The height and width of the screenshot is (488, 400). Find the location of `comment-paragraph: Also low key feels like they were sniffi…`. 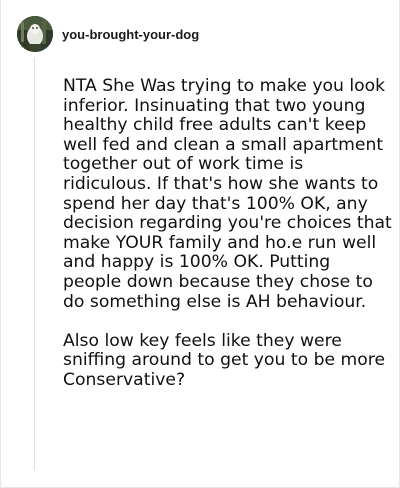

comment-paragraph: Also low key feels like they were sniffi… is located at coordinates (224, 360).